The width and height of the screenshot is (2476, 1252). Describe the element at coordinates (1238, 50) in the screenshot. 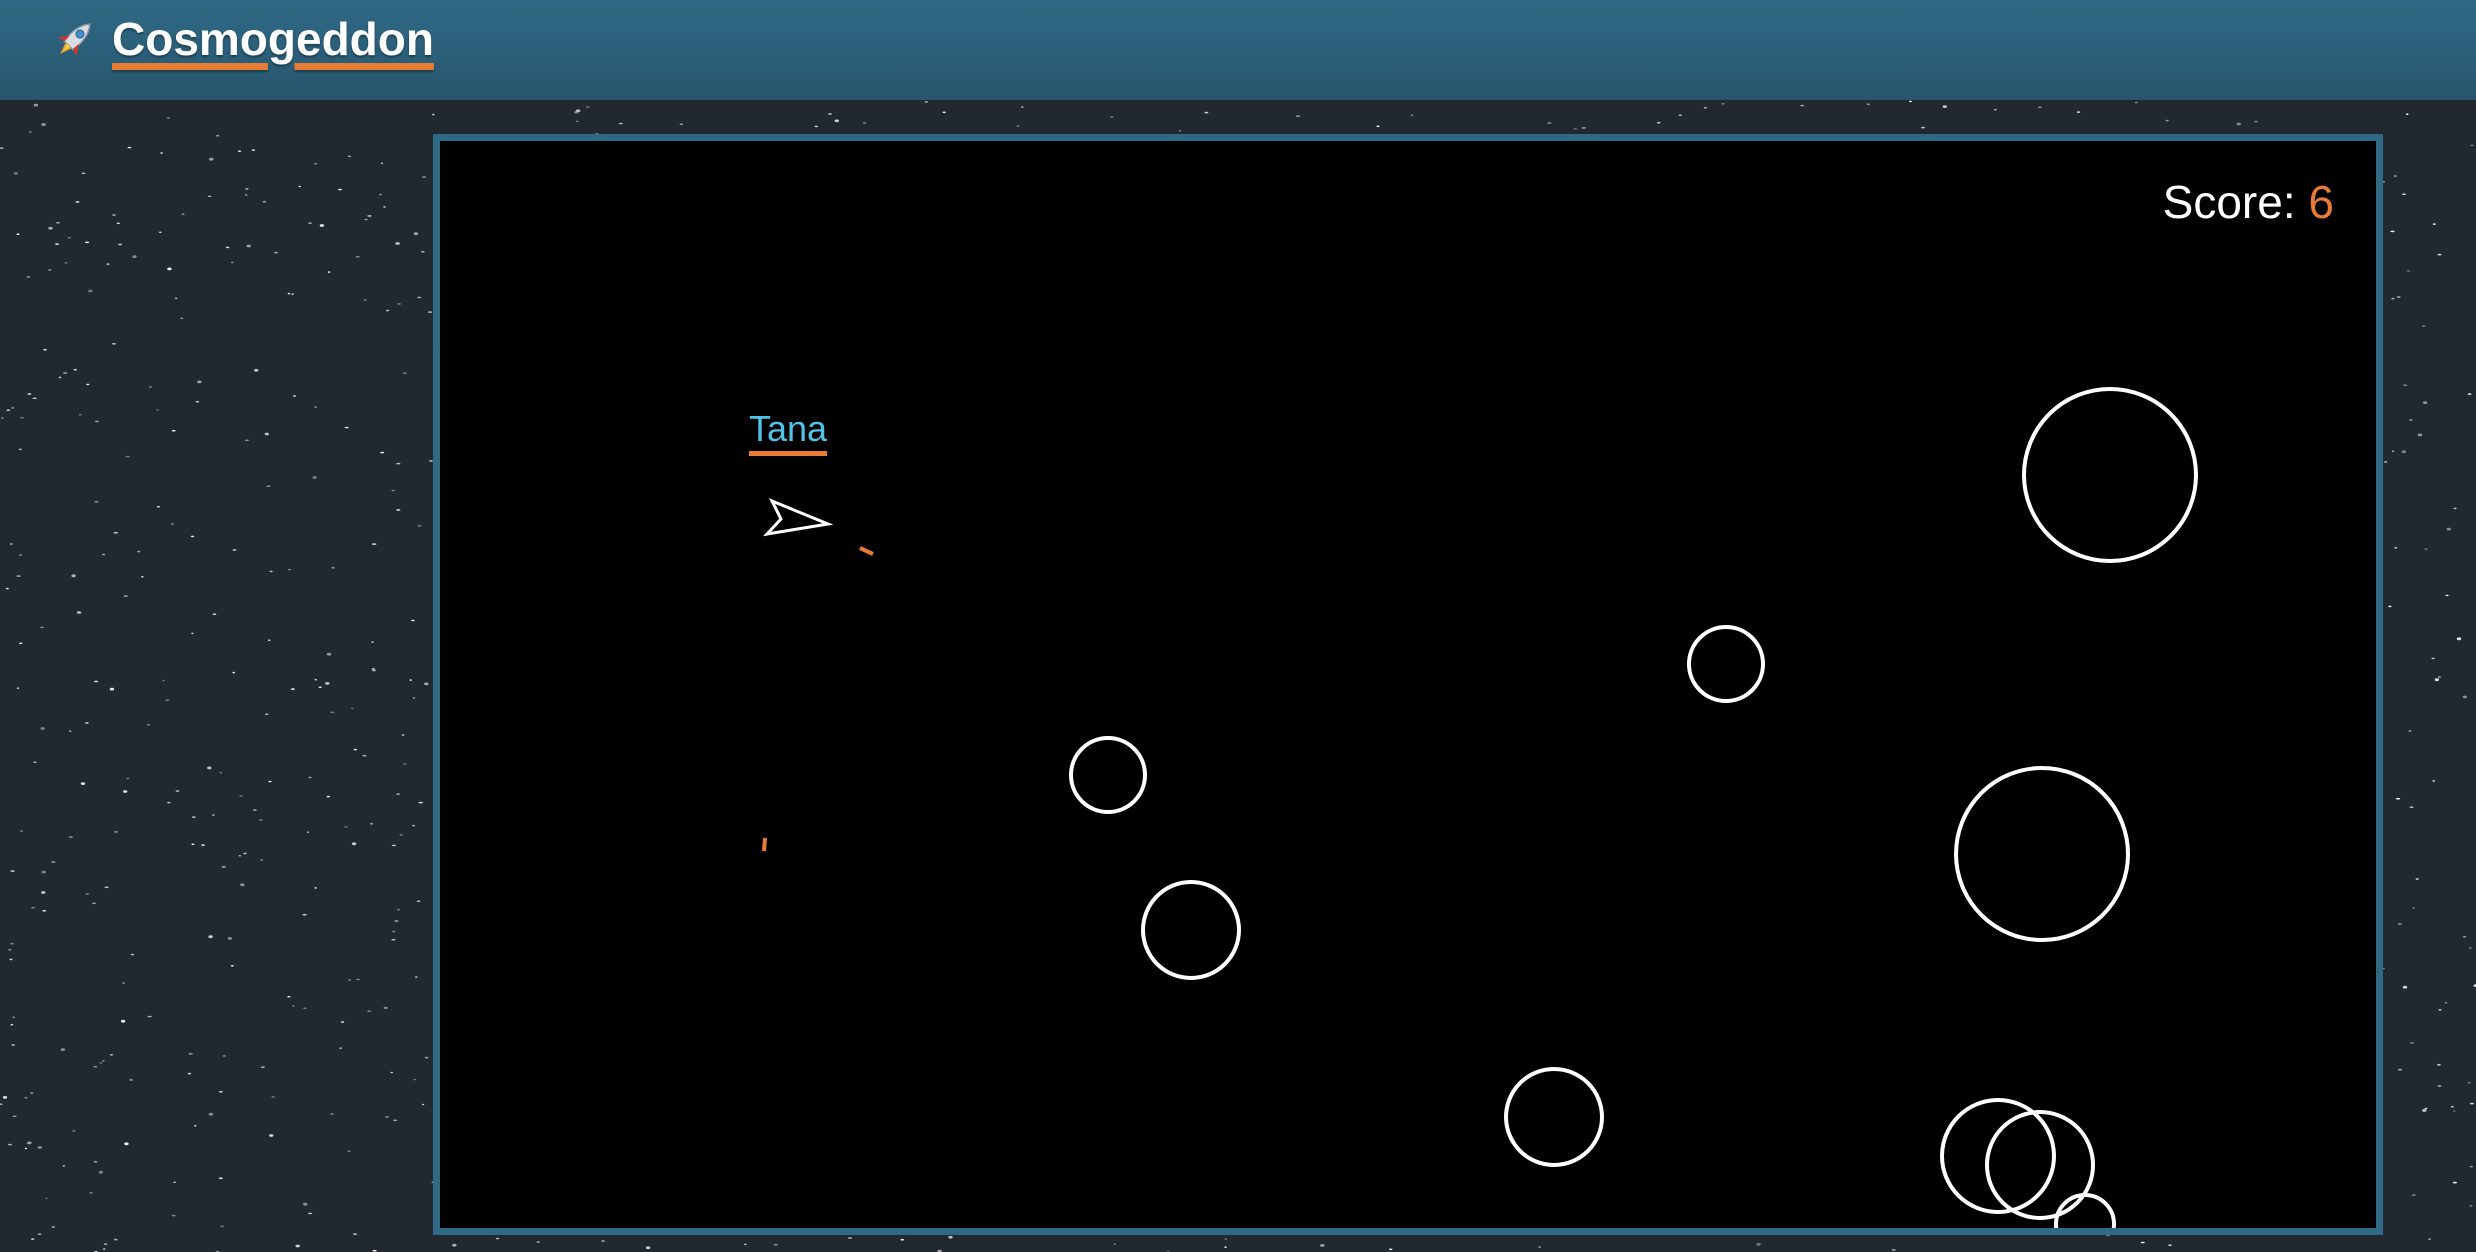

I see `app-header: Cosmogeddon` at that location.